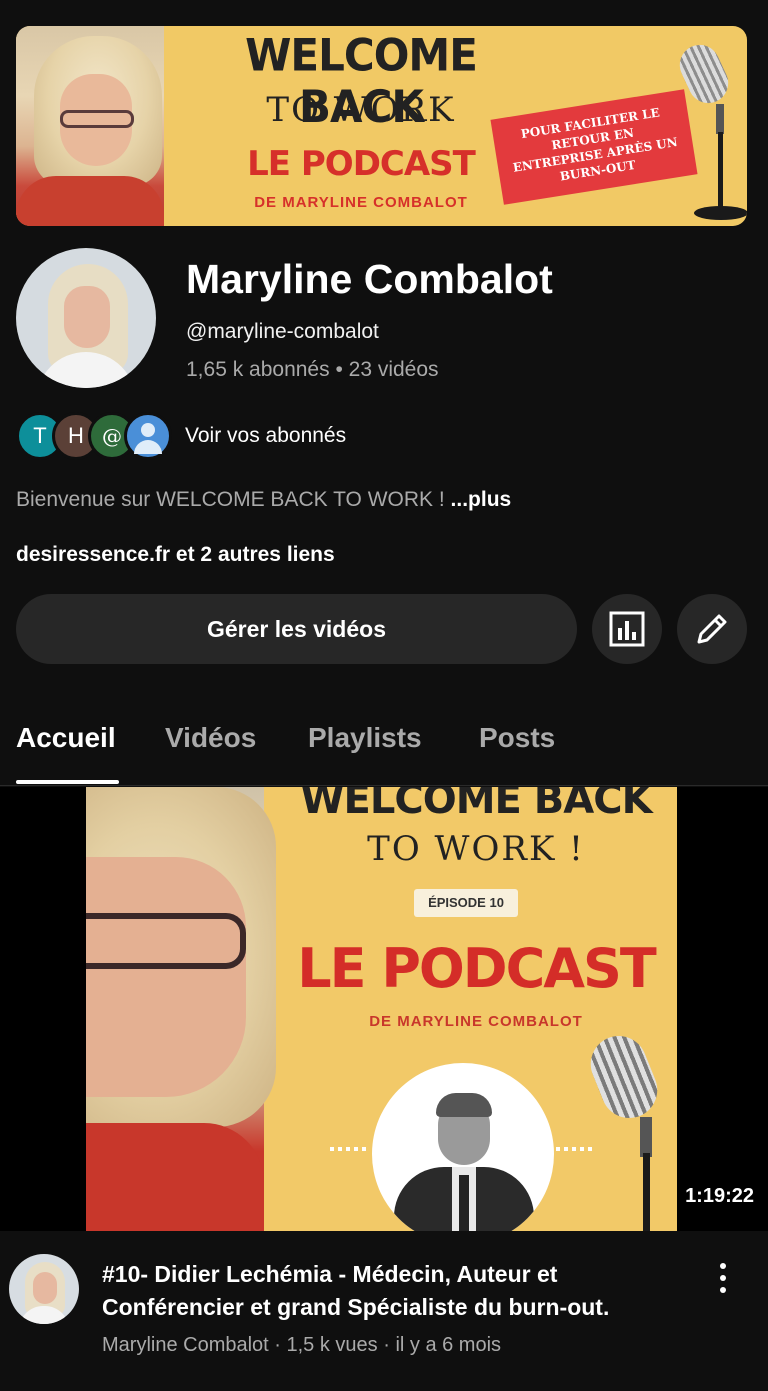 The width and height of the screenshot is (768, 1391). What do you see at coordinates (481, 499) in the screenshot?
I see `description-more-link: ...plus` at bounding box center [481, 499].